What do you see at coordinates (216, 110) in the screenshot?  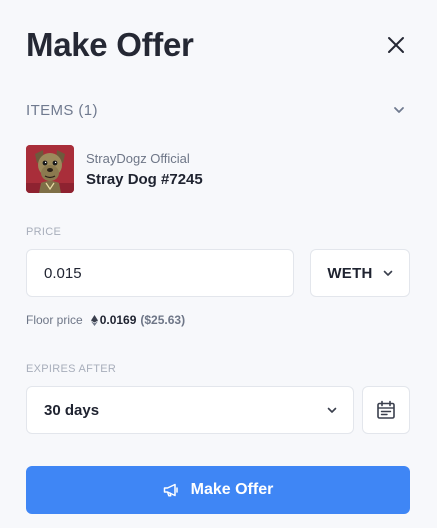 I see `items-section-header: ITEMS (1)` at bounding box center [216, 110].